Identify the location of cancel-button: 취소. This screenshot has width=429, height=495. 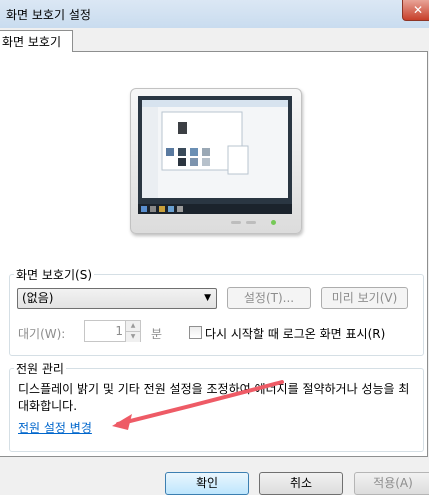
(301, 483).